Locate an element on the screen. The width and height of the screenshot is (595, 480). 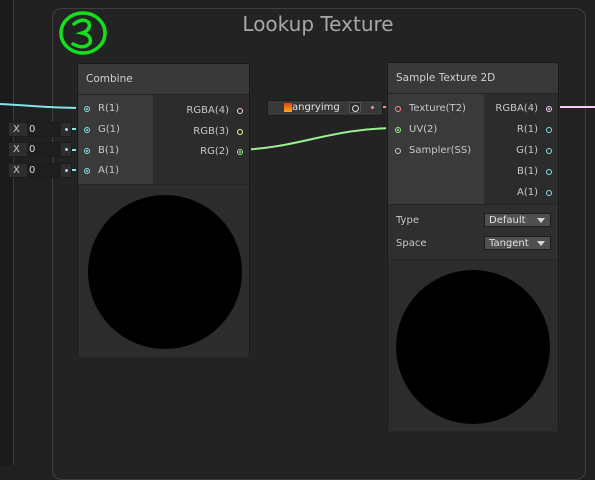
port-b-icon is located at coordinates (87, 151).